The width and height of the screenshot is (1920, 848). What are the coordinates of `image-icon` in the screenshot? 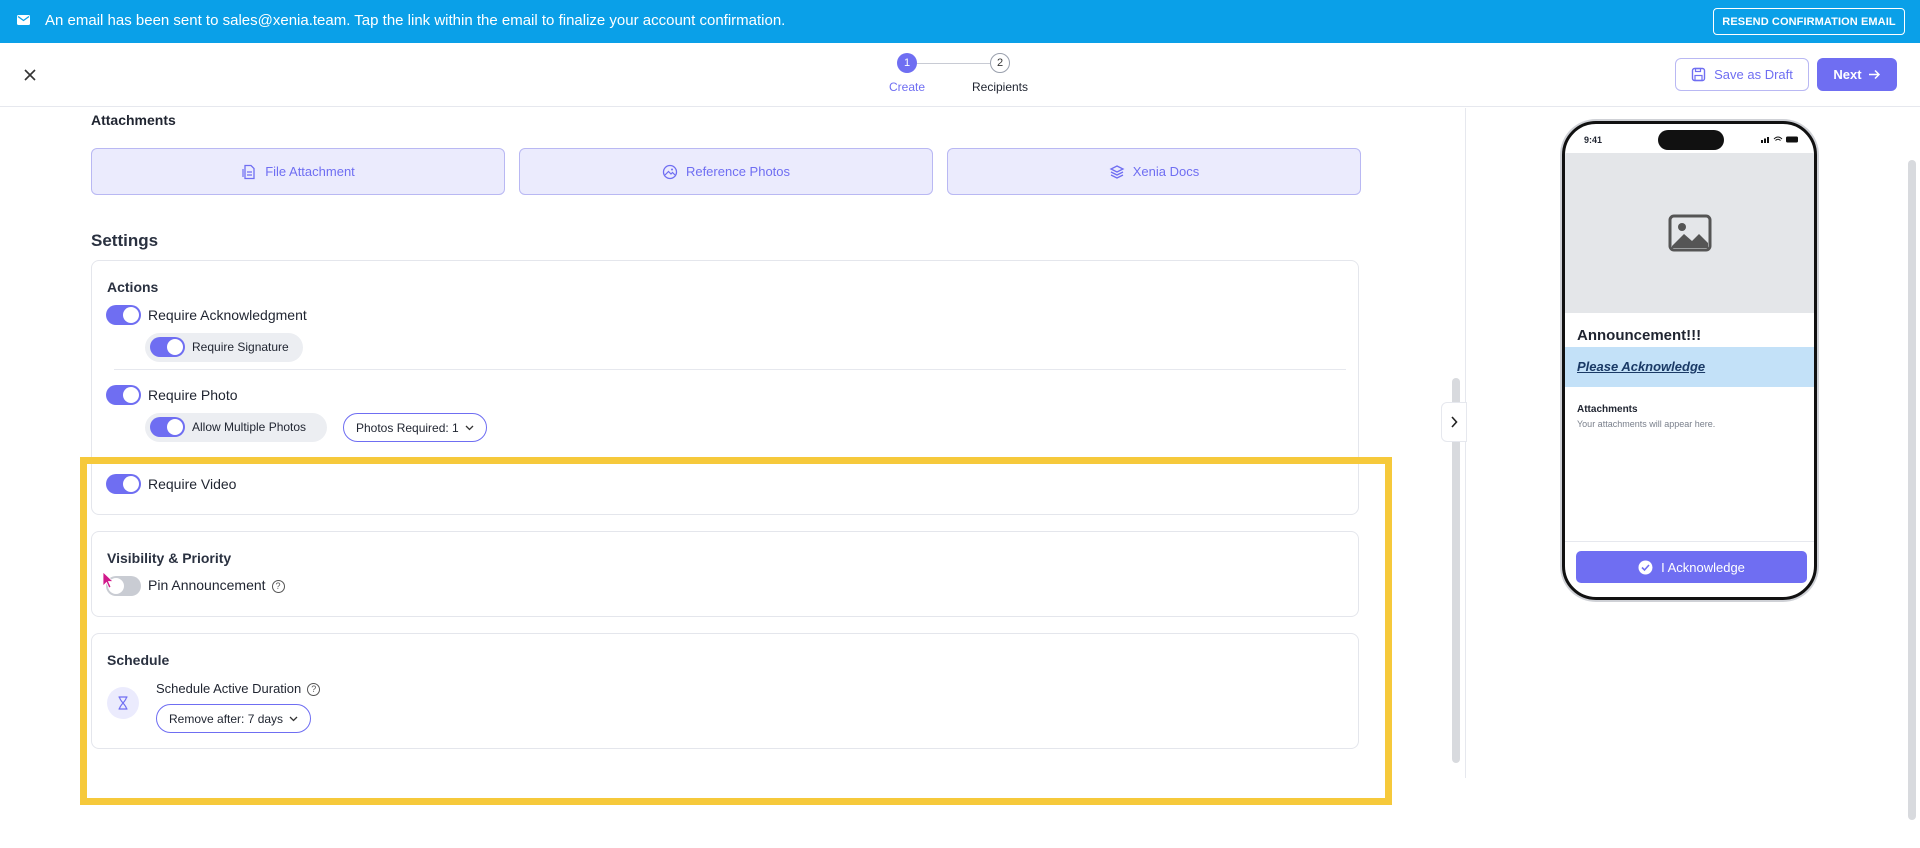 It's located at (1689, 233).